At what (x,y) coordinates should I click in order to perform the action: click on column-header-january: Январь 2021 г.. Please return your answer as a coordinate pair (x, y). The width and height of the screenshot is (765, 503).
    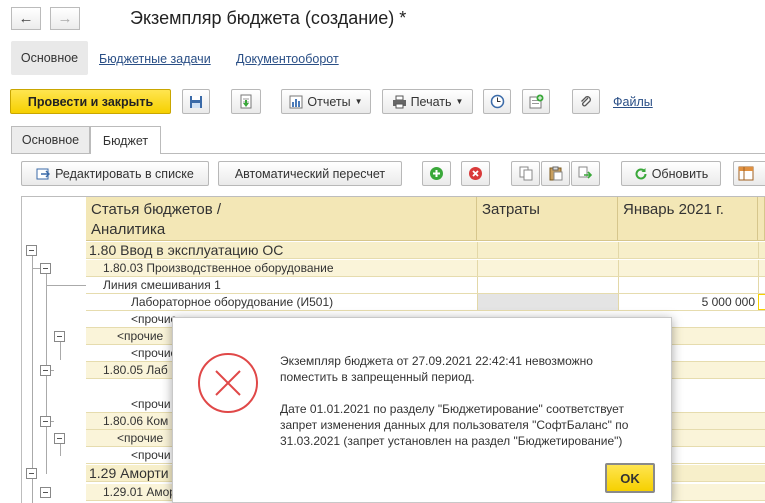
    Looking at the image, I should click on (688, 219).